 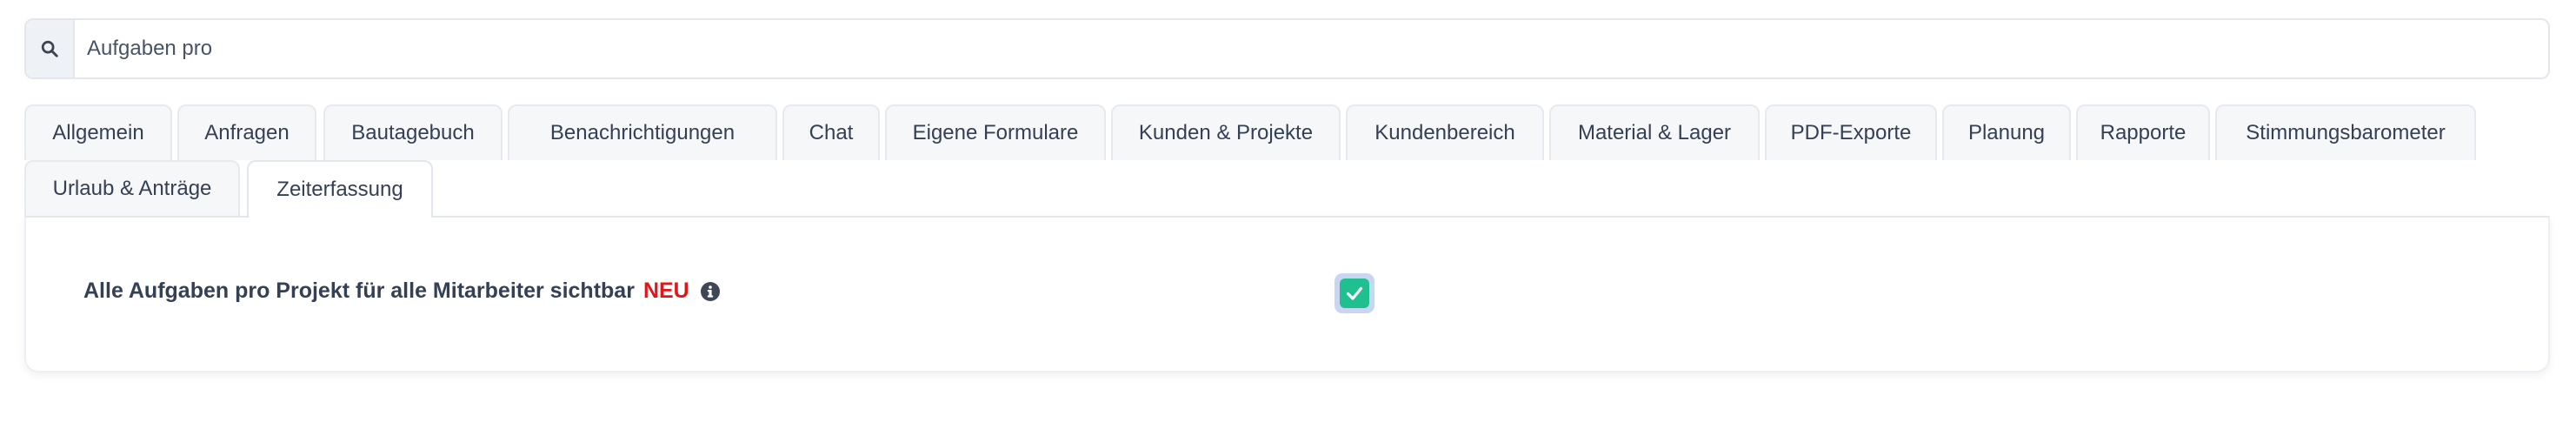 I want to click on tab-rapporte: Rapporte, so click(x=2143, y=132).